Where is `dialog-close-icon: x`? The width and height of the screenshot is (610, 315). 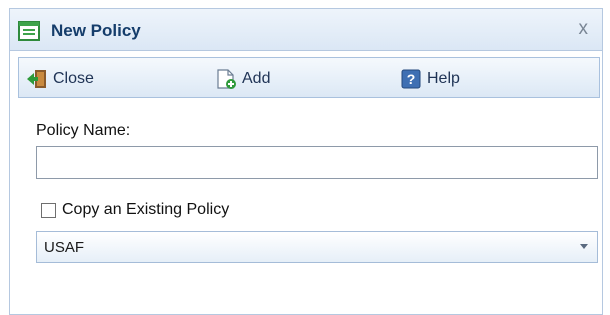 dialog-close-icon: x is located at coordinates (584, 29).